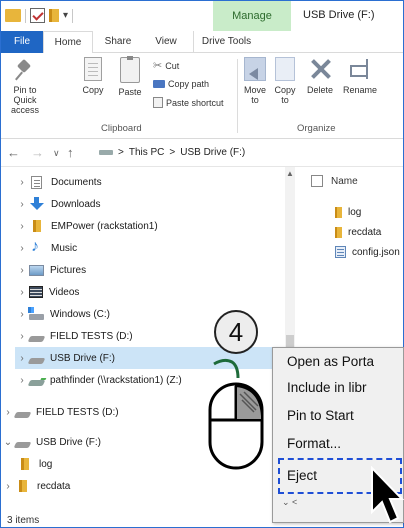 This screenshot has height=528, width=404. I want to click on copy-to-button: Copy to, so click(285, 81).